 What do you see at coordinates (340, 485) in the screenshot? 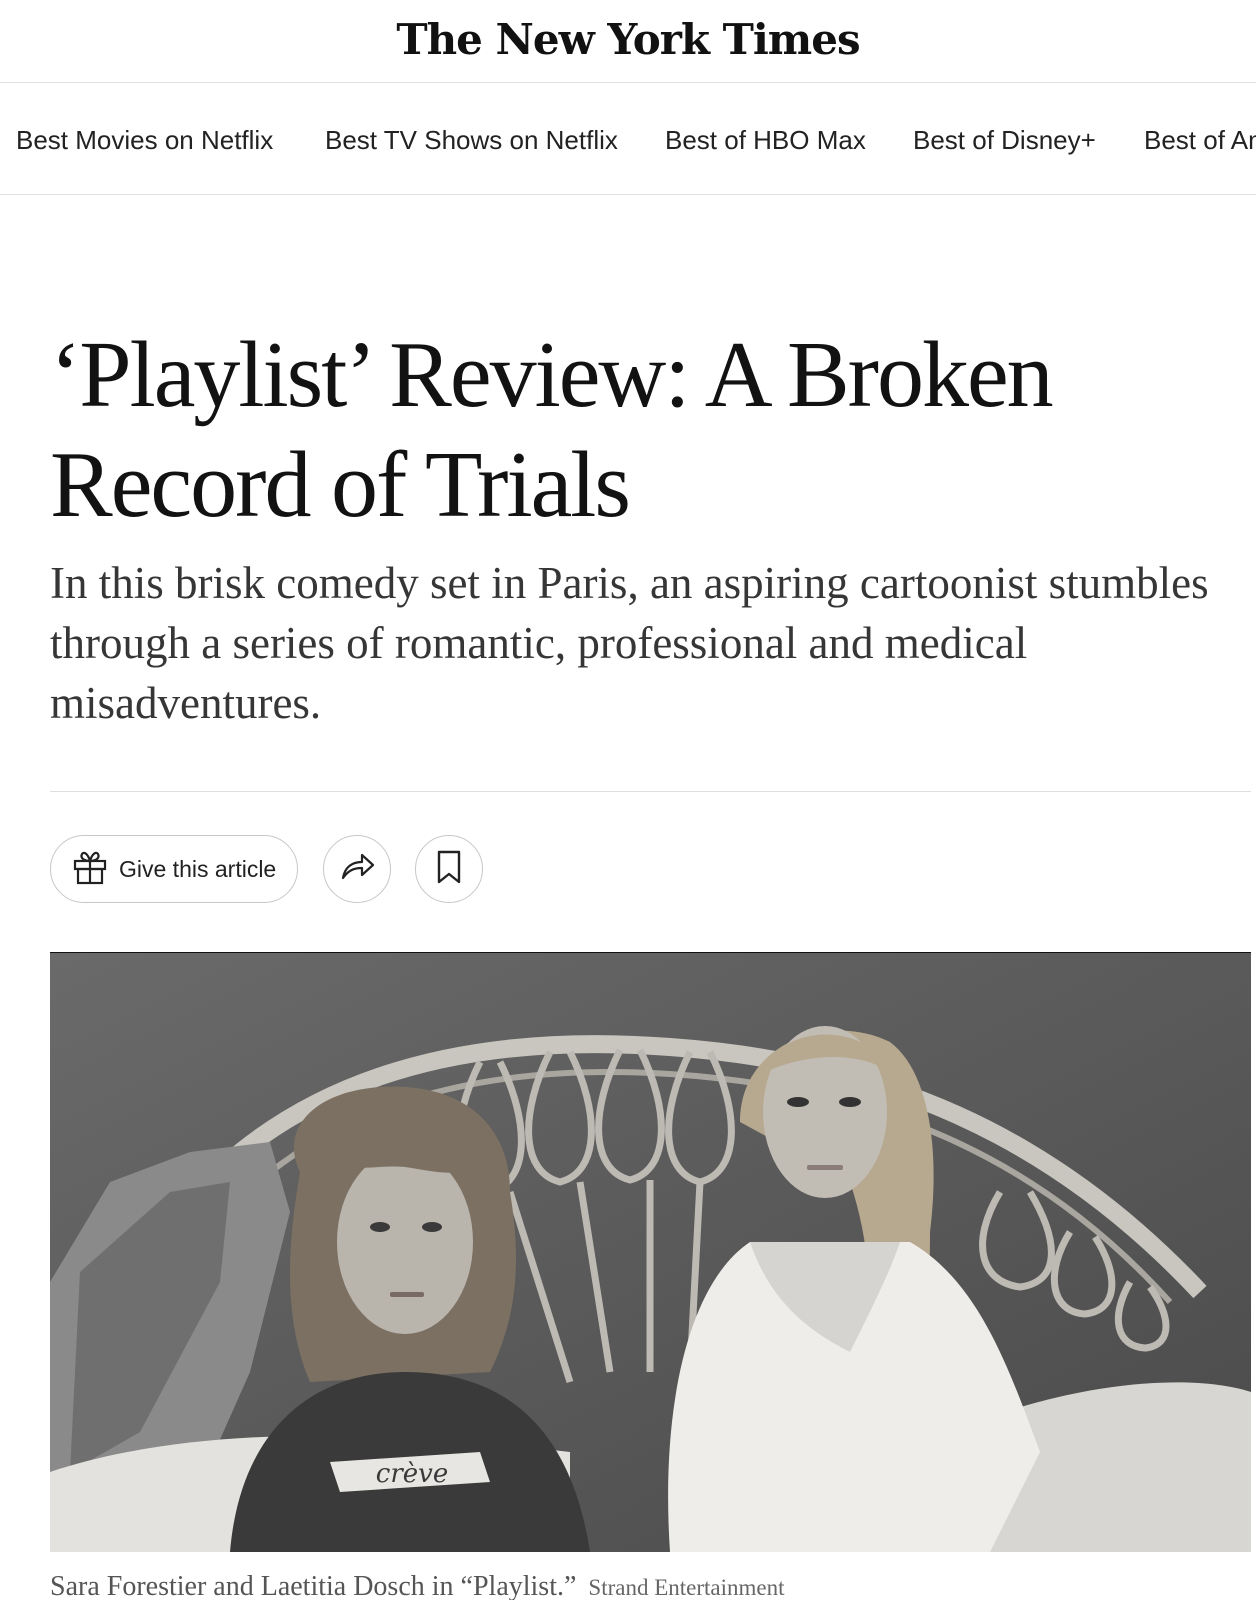
I see `headline-line-2: Record of Trials` at bounding box center [340, 485].